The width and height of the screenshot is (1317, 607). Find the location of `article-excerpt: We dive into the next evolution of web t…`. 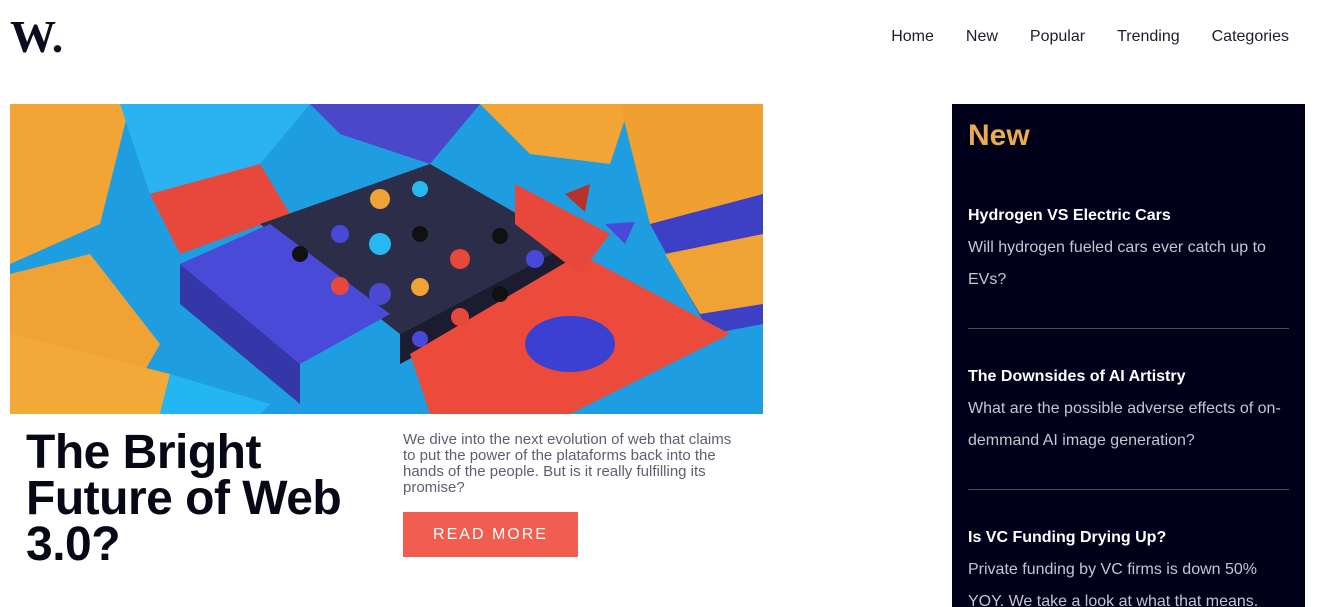

article-excerpt: We dive into the next evolution of web t… is located at coordinates (567, 463).